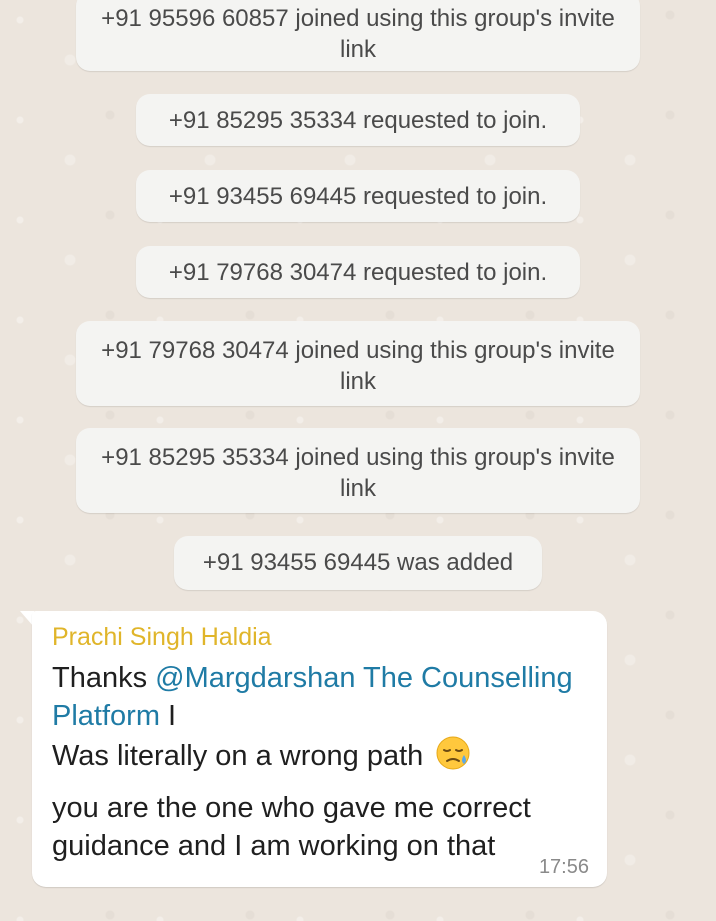 Image resolution: width=716 pixels, height=921 pixels. I want to click on system-message-text: +91 85295 35334 requested to join., so click(358, 120).